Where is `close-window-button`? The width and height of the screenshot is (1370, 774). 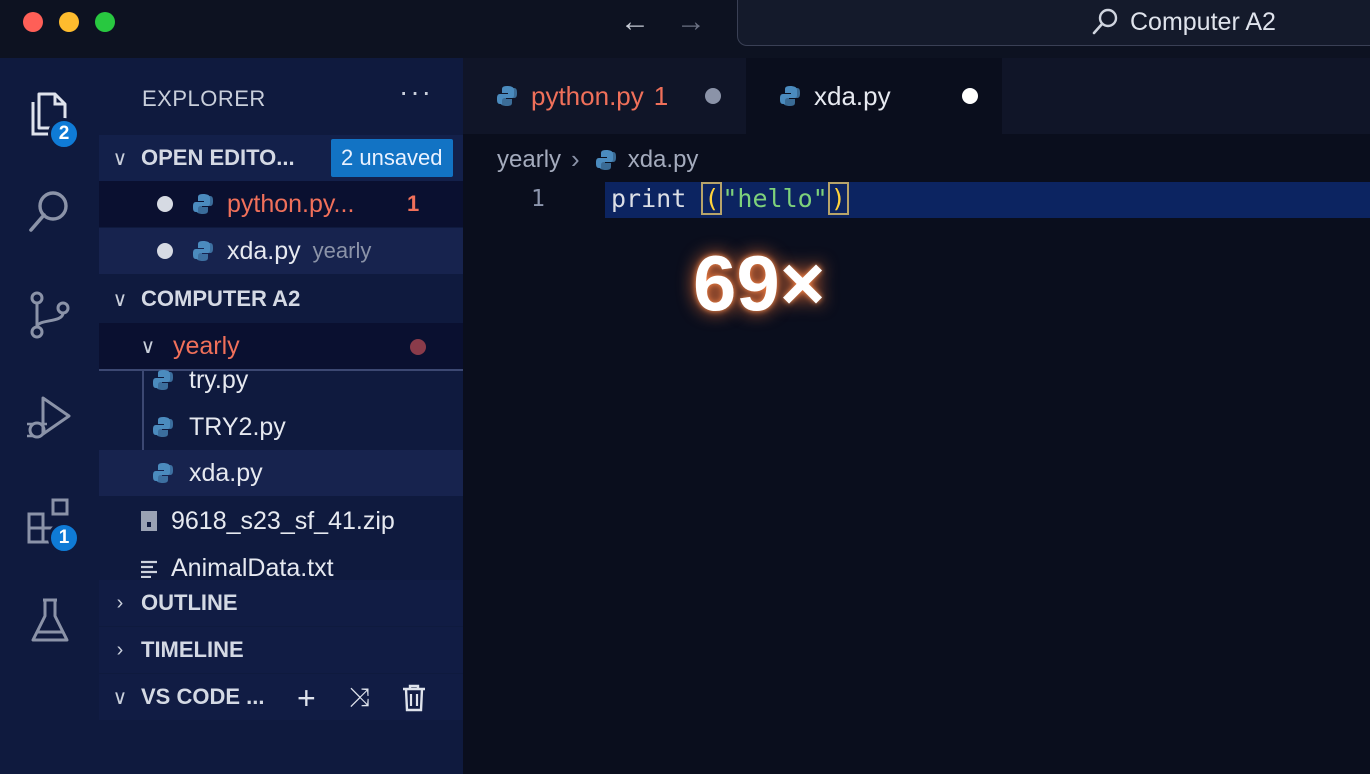 close-window-button is located at coordinates (33, 22).